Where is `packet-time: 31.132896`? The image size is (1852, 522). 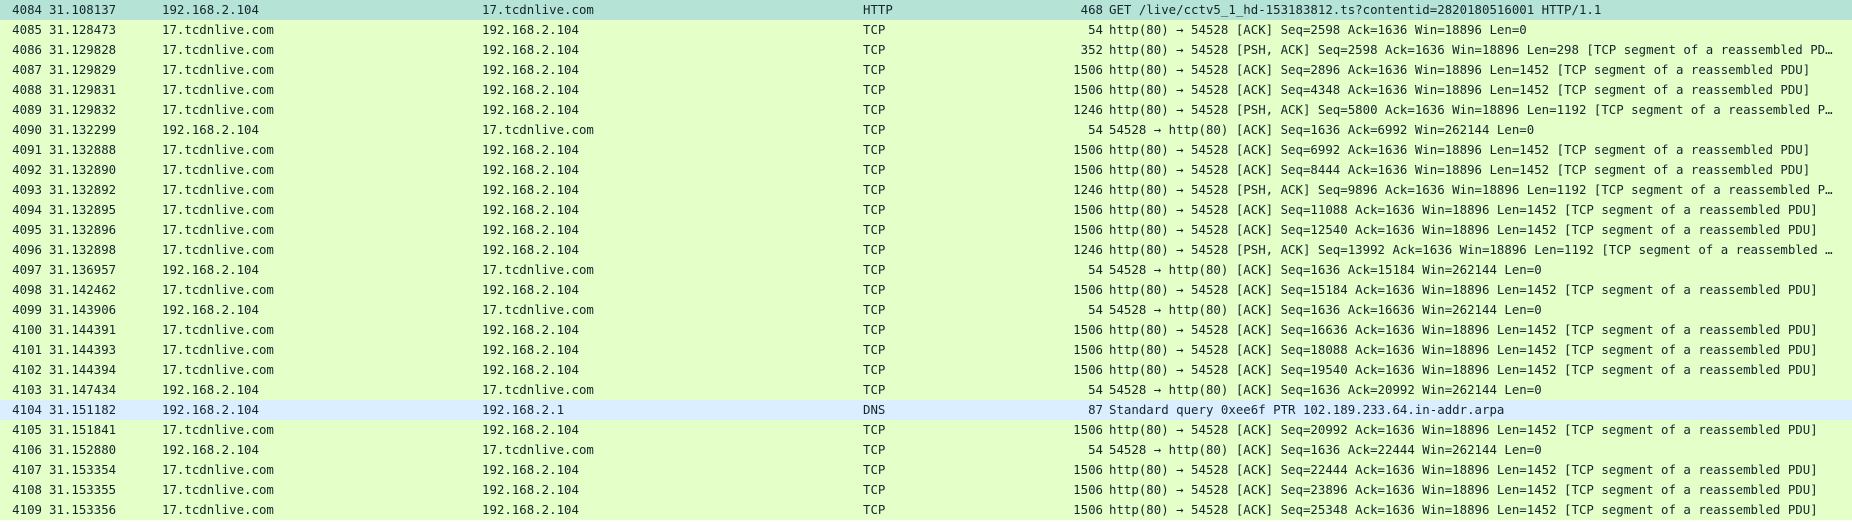 packet-time: 31.132896 is located at coordinates (83, 229).